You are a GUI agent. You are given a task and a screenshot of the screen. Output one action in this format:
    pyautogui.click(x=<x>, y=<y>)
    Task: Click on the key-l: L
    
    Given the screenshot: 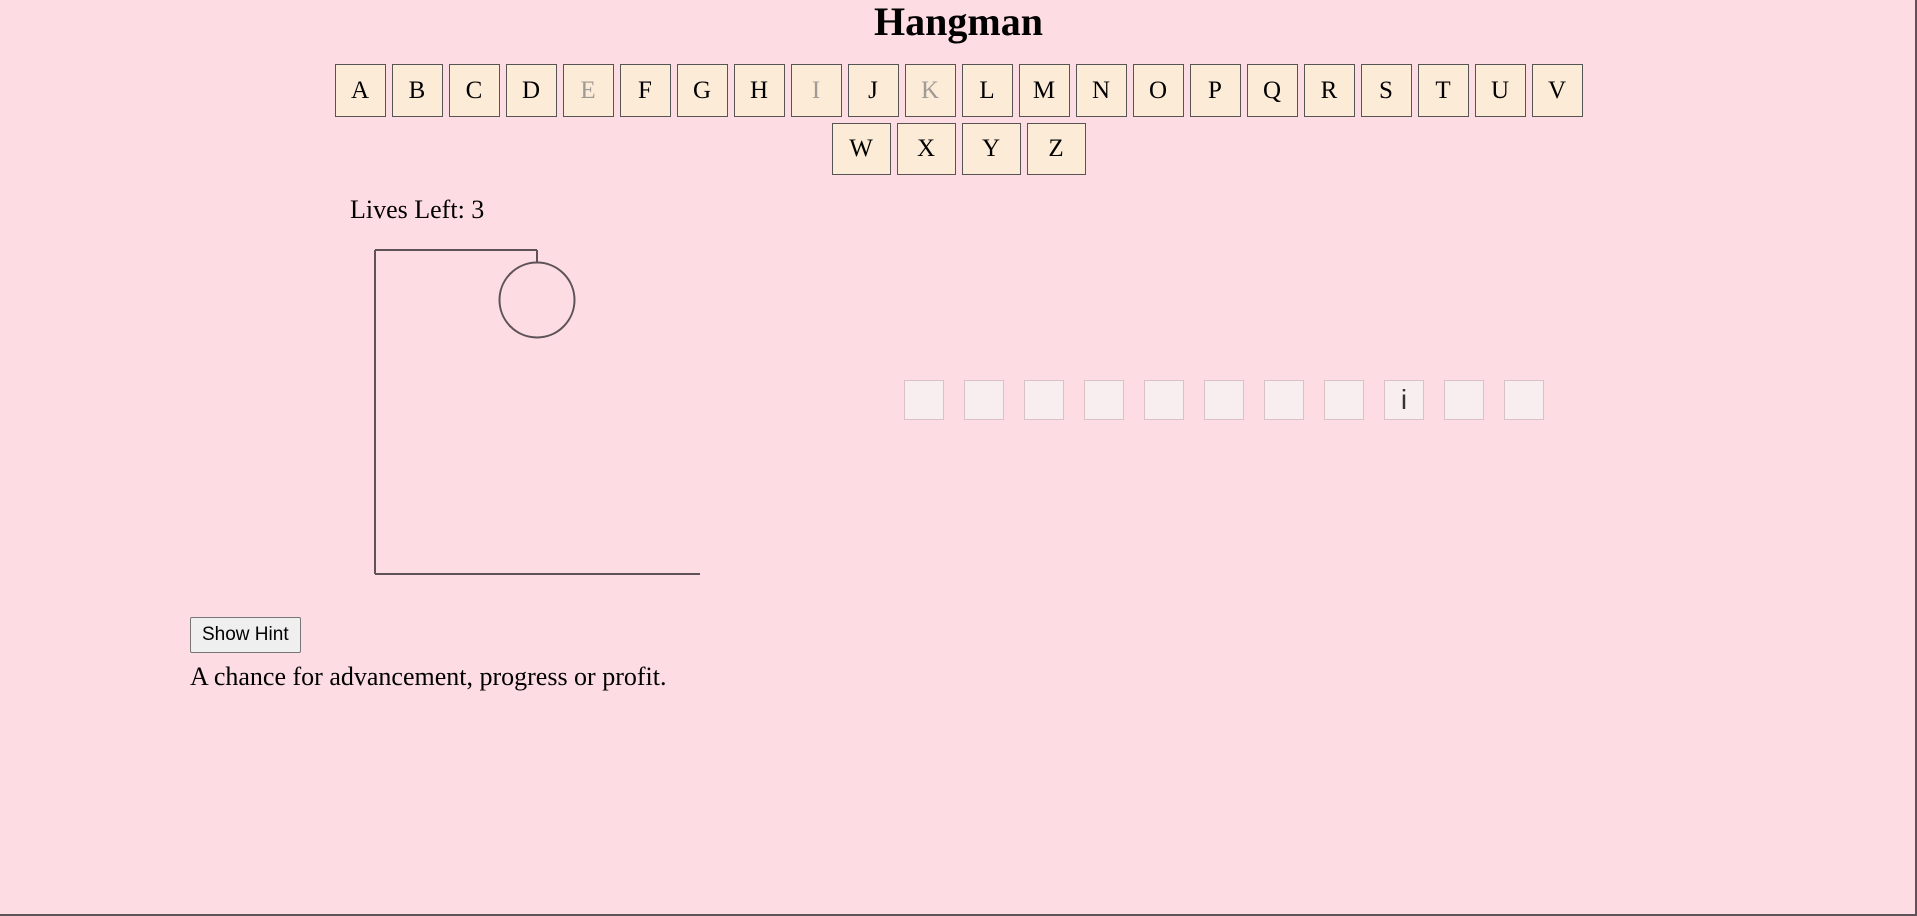 What is the action you would take?
    pyautogui.click(x=987, y=90)
    